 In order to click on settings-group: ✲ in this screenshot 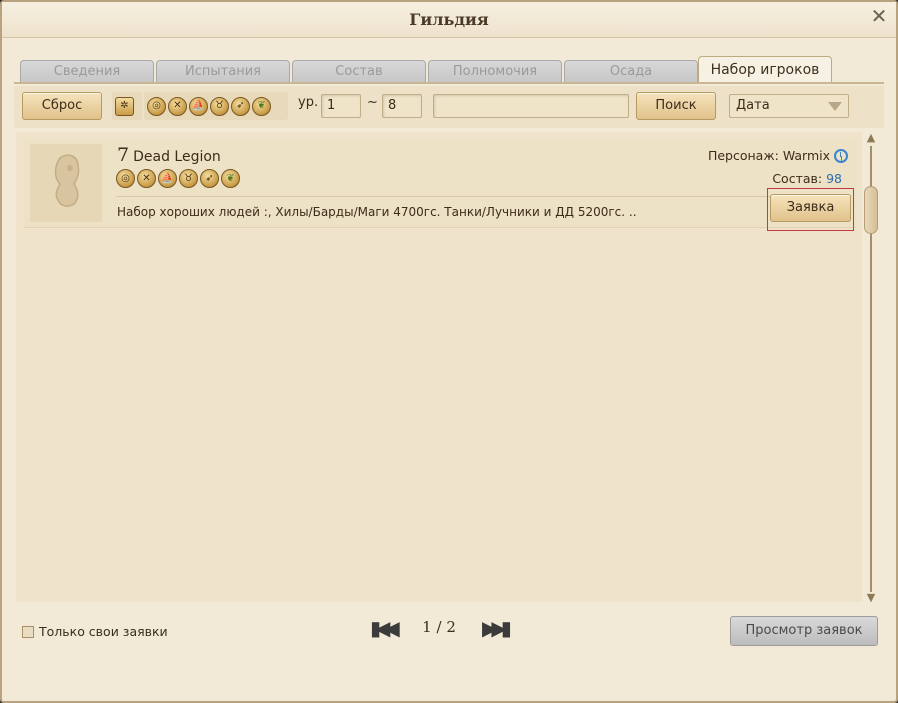, I will do `click(127, 106)`.